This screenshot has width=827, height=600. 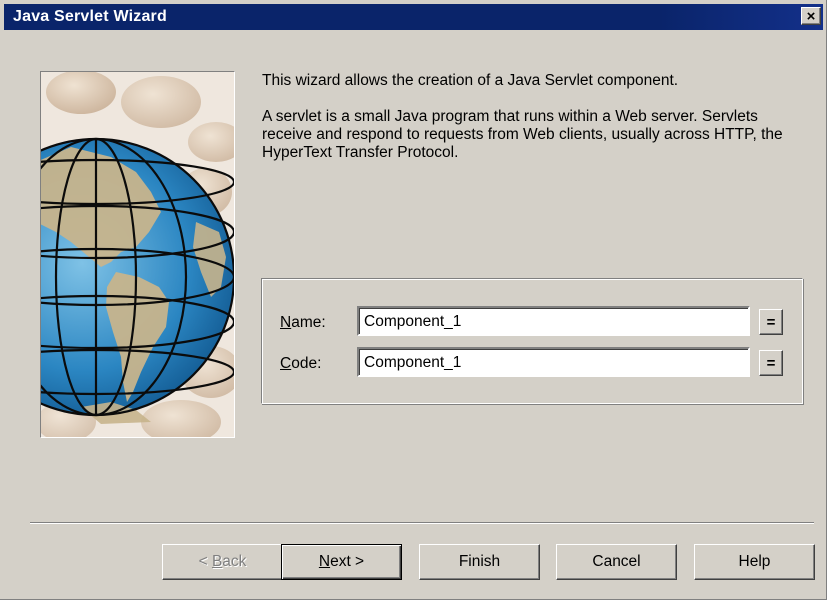 What do you see at coordinates (306, 363) in the screenshot?
I see `code-label-rest: ode:` at bounding box center [306, 363].